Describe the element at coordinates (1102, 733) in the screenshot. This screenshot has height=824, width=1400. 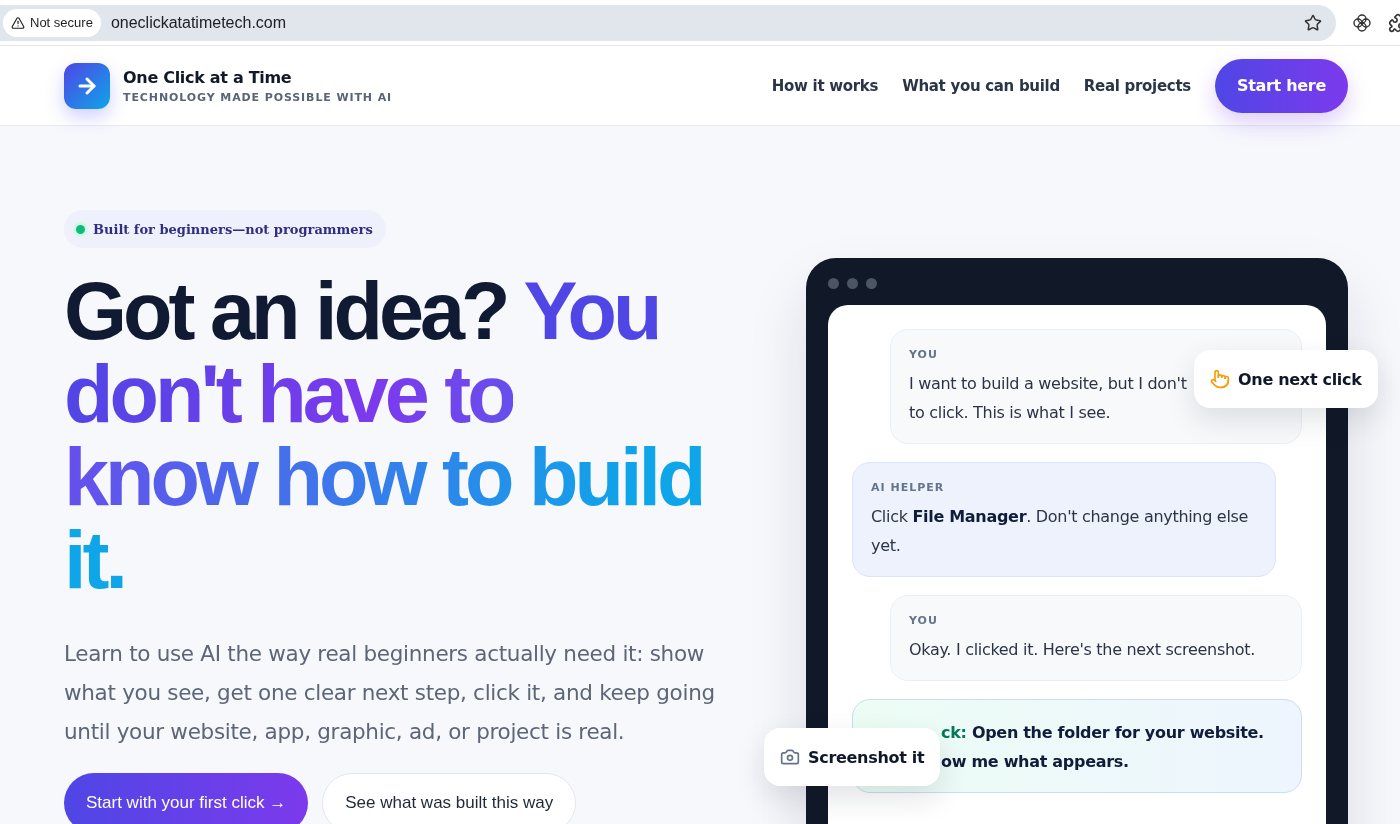
I see `message-line: ck: Open the folder for your website.` at that location.